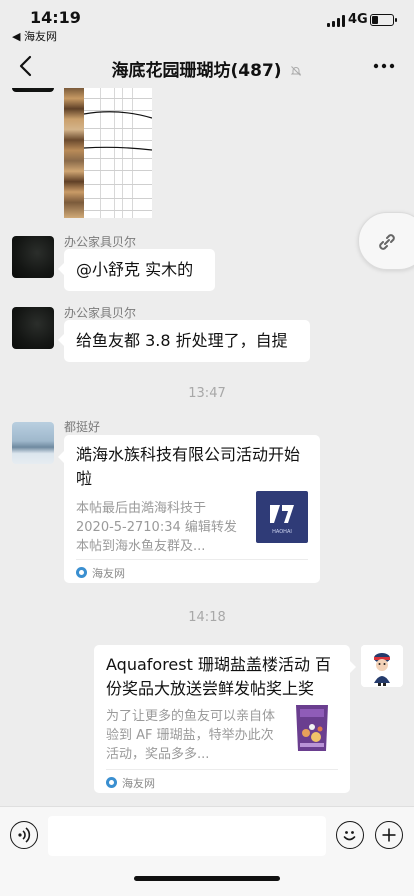 This screenshot has height=896, width=414. I want to click on timestamp: 14:18, so click(207, 617).